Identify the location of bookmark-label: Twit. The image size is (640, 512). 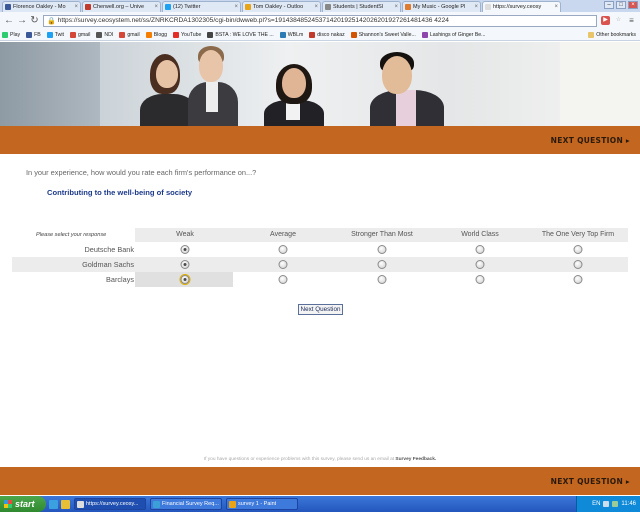
(59, 34).